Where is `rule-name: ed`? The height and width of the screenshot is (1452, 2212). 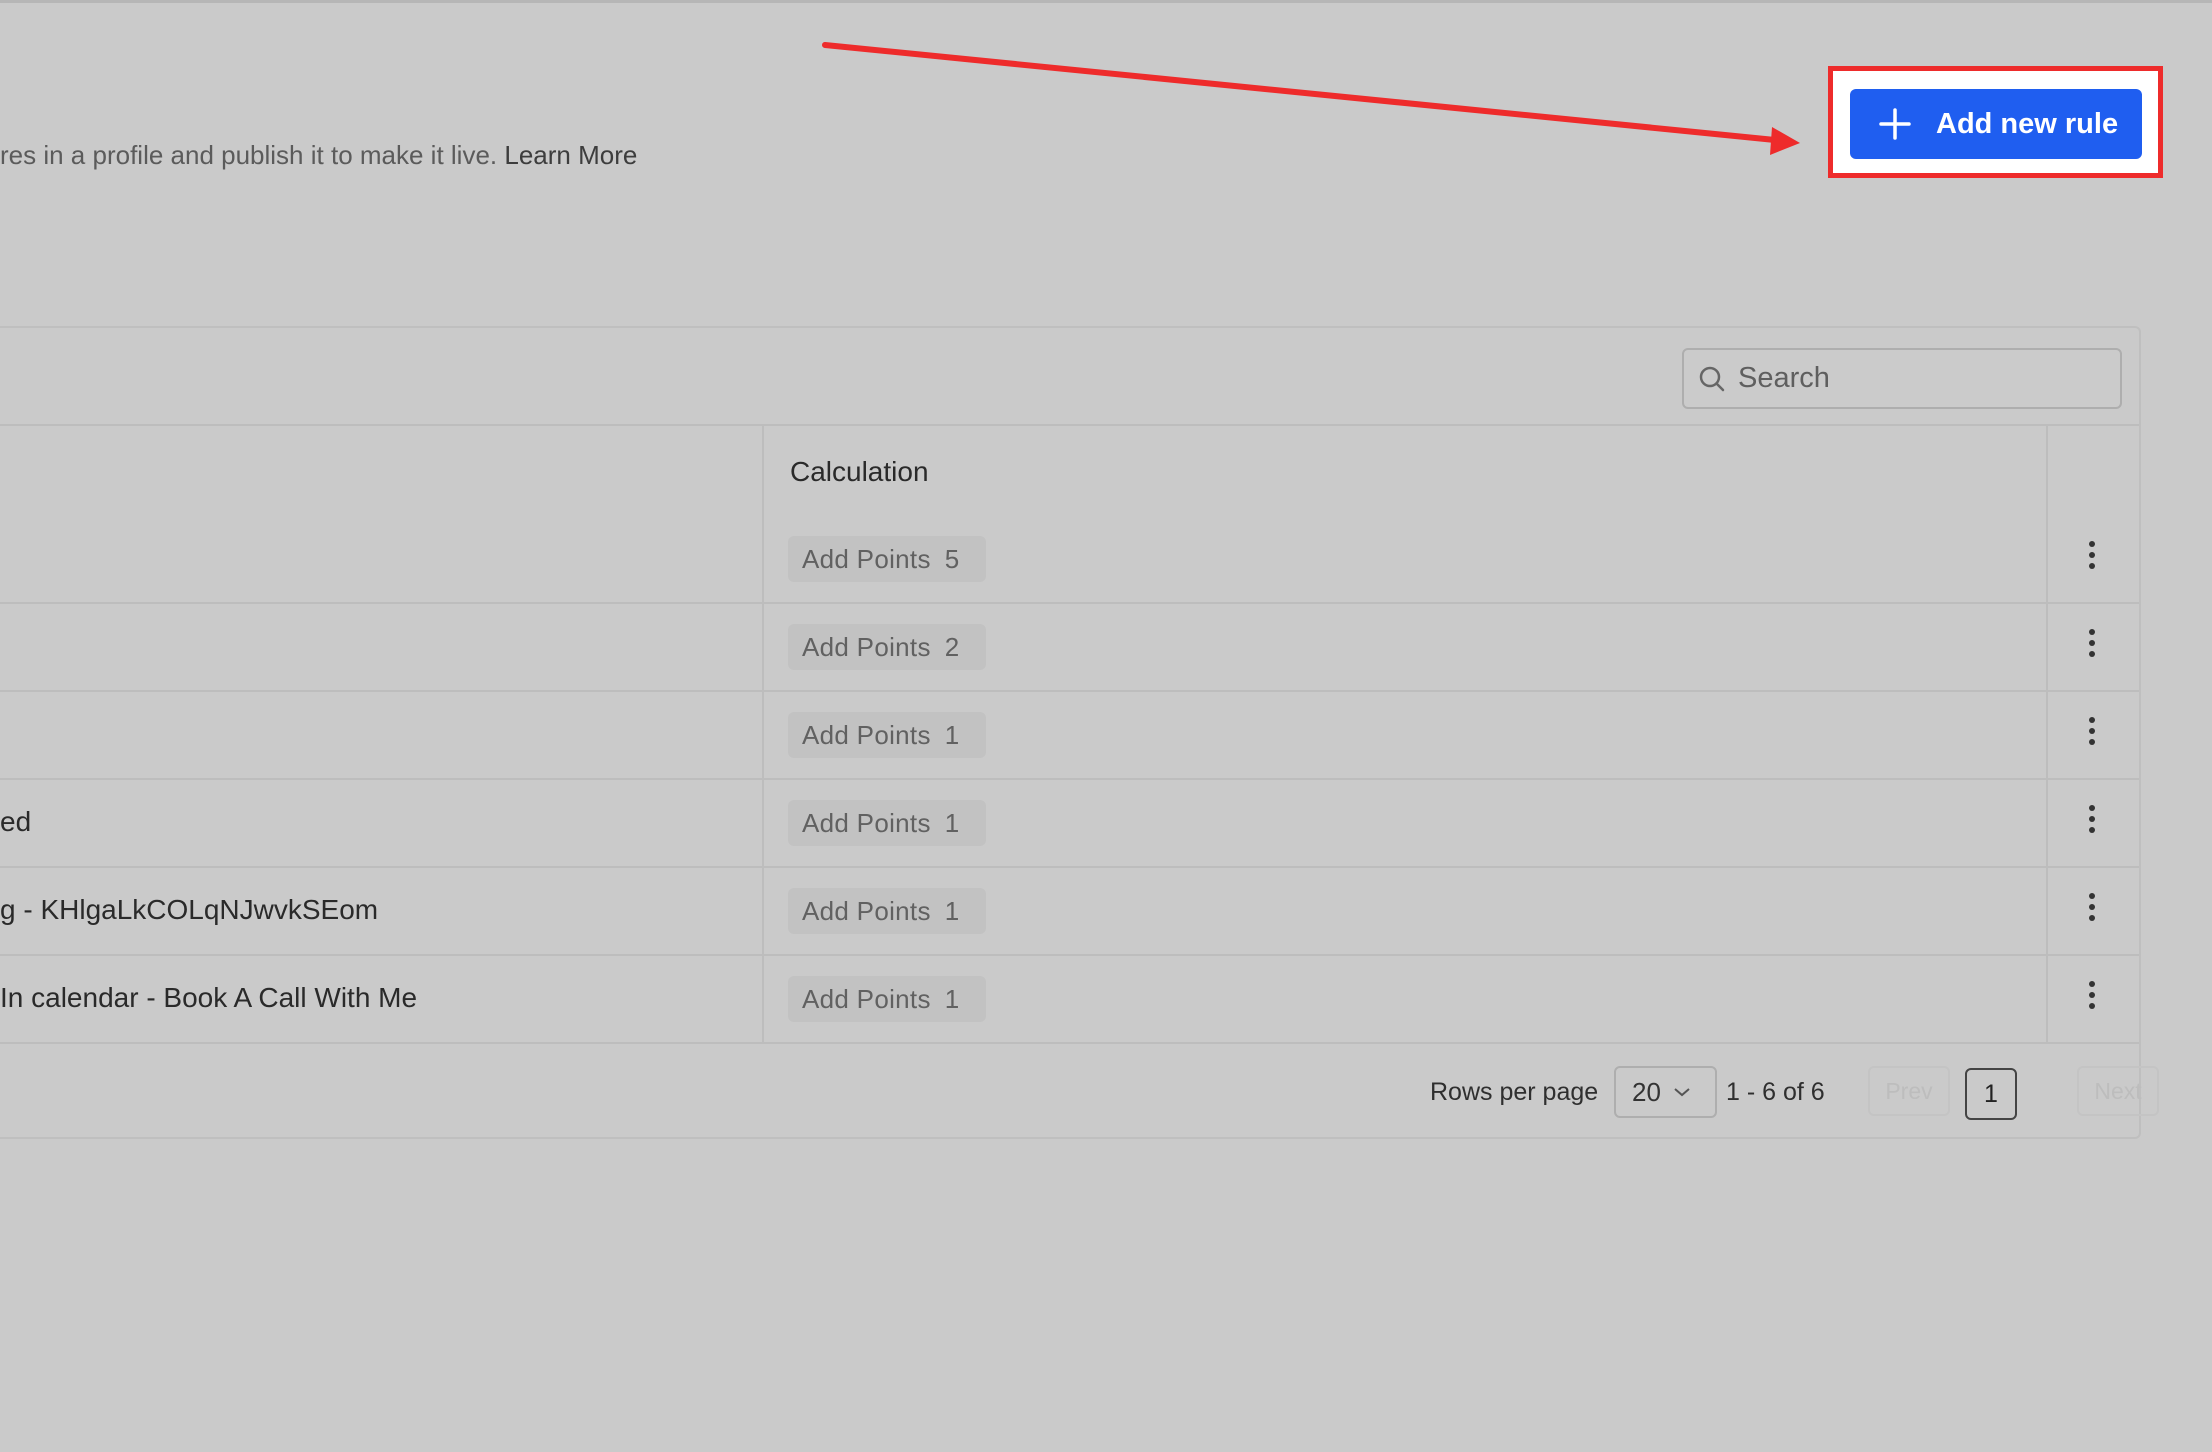
rule-name: ed is located at coordinates (16, 821).